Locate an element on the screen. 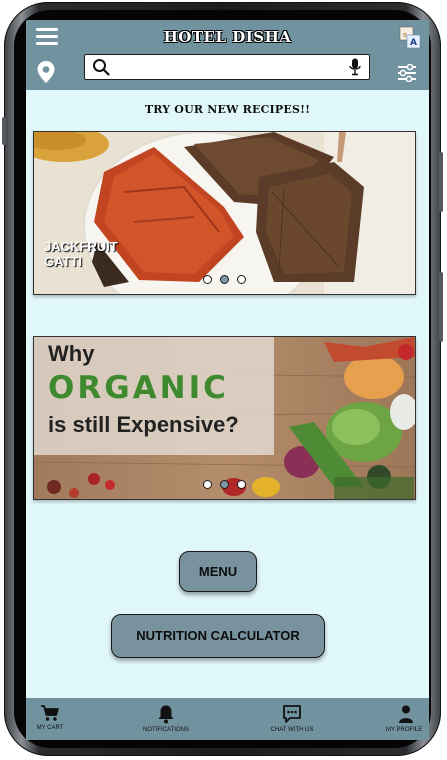  nav-label-chat-with-us: CHAT WITH US is located at coordinates (292, 730).